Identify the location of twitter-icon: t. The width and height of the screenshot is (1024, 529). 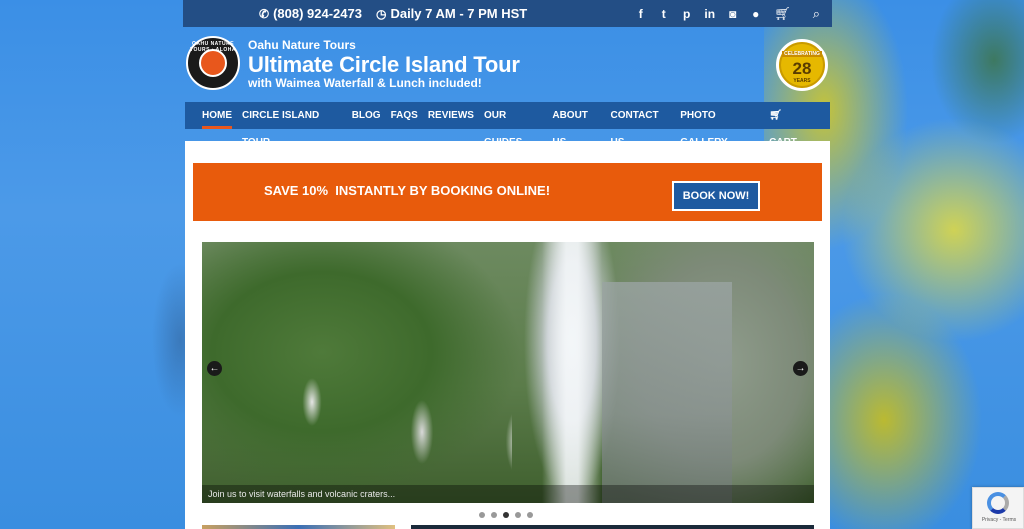
(663, 14).